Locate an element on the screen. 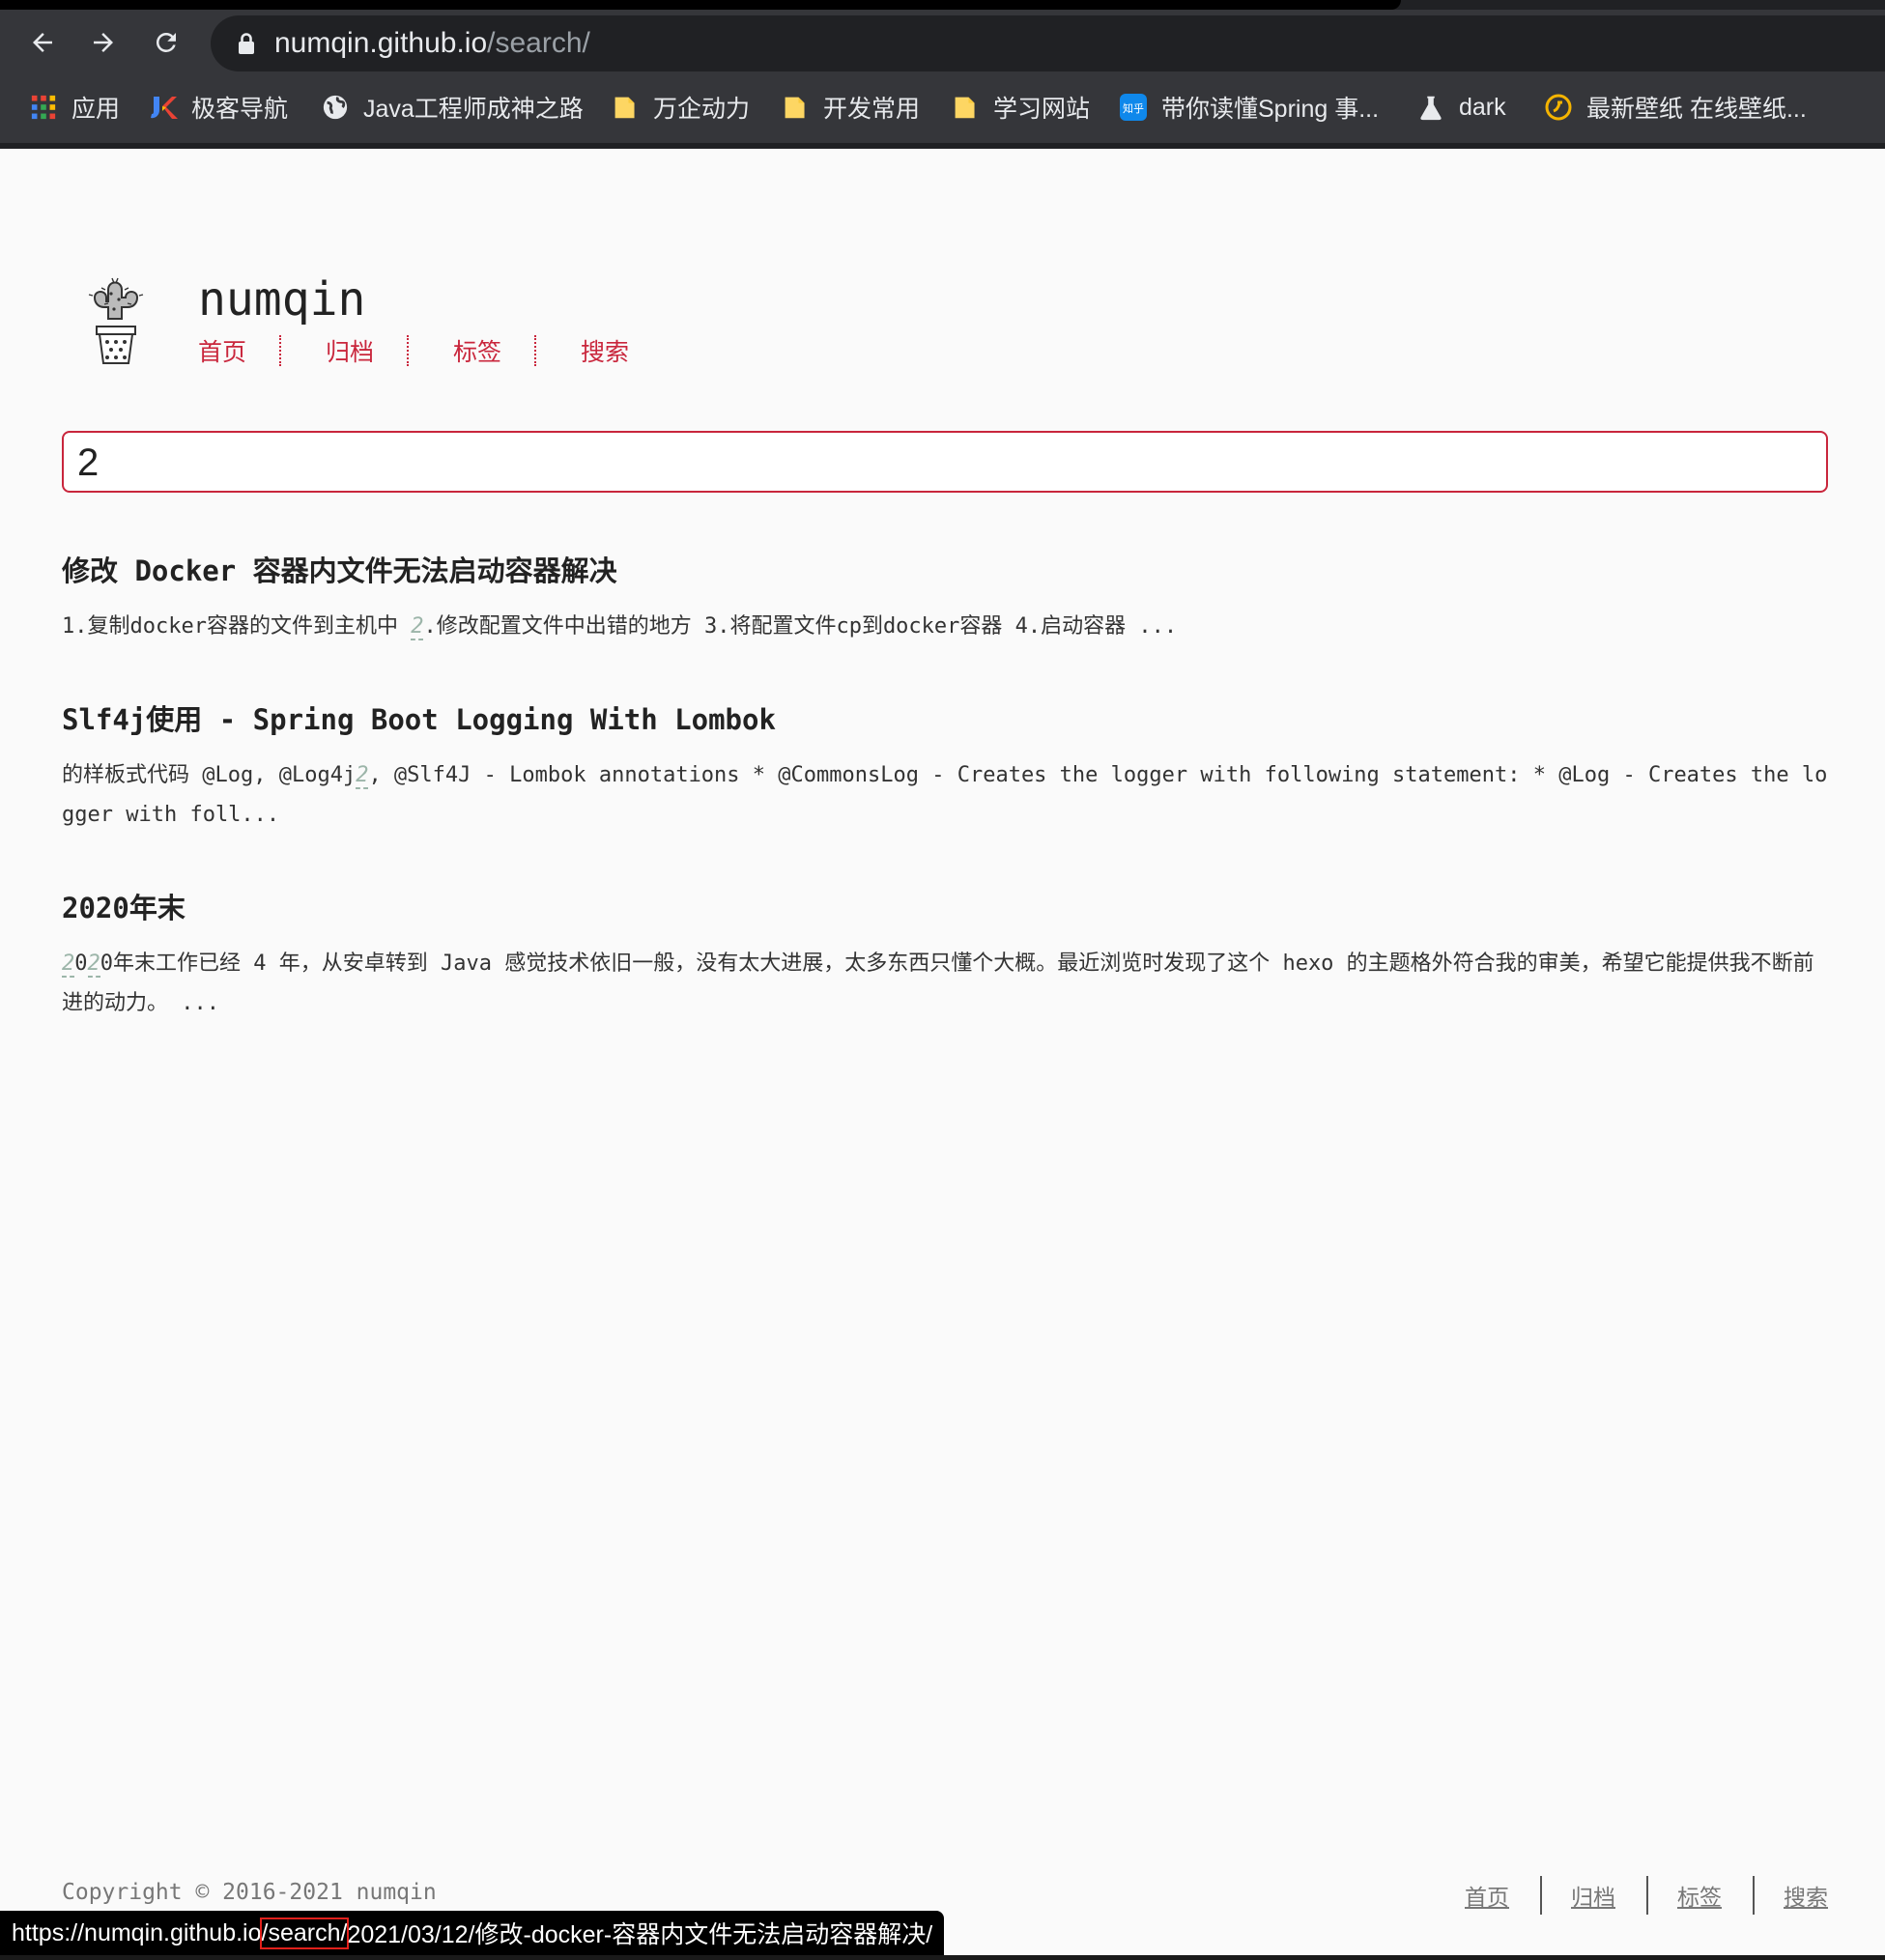 The width and height of the screenshot is (1885, 1960). footer-nav-tags: 标签 is located at coordinates (1699, 1896).